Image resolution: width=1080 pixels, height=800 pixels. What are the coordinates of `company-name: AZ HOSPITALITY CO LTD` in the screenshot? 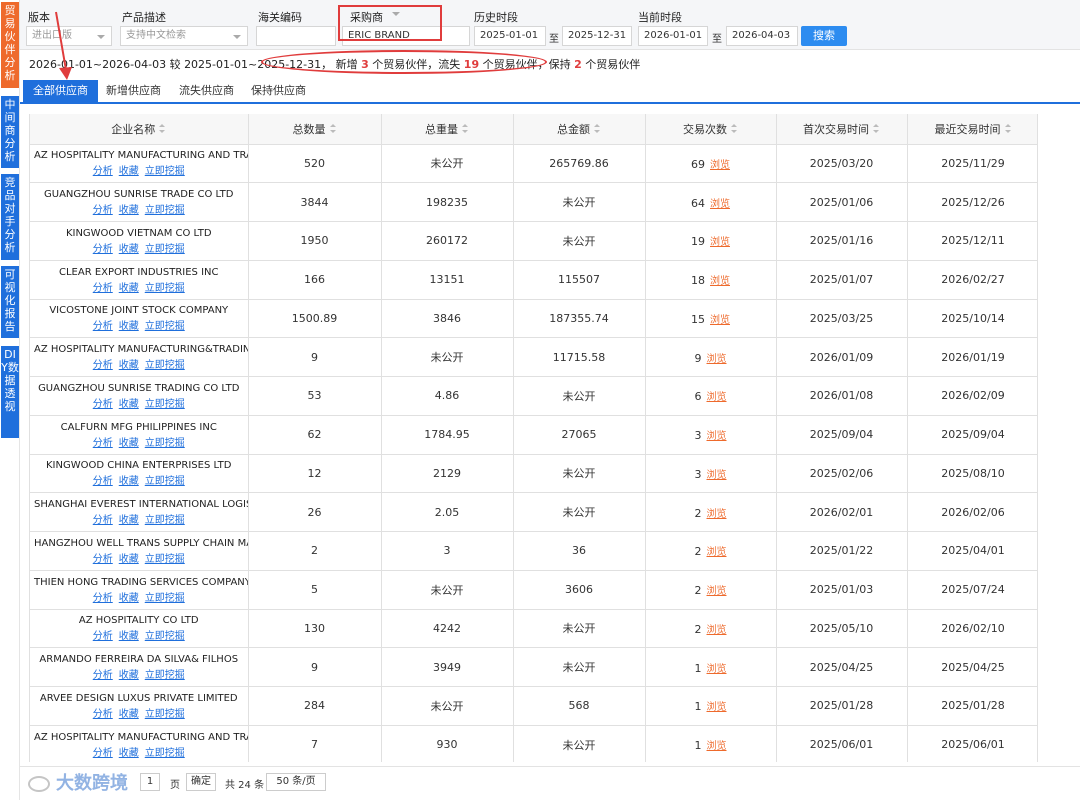 It's located at (138, 620).